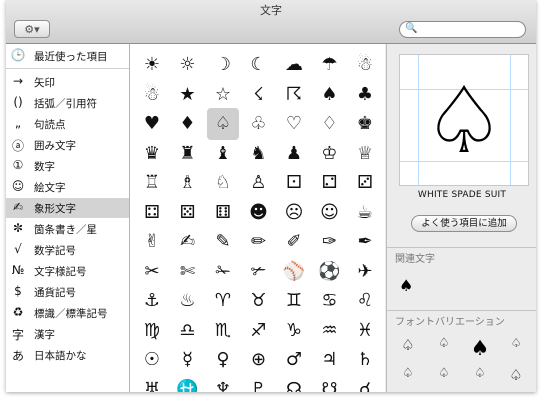 This screenshot has height=400, width=542. I want to click on character-cell: ♠, so click(330, 95).